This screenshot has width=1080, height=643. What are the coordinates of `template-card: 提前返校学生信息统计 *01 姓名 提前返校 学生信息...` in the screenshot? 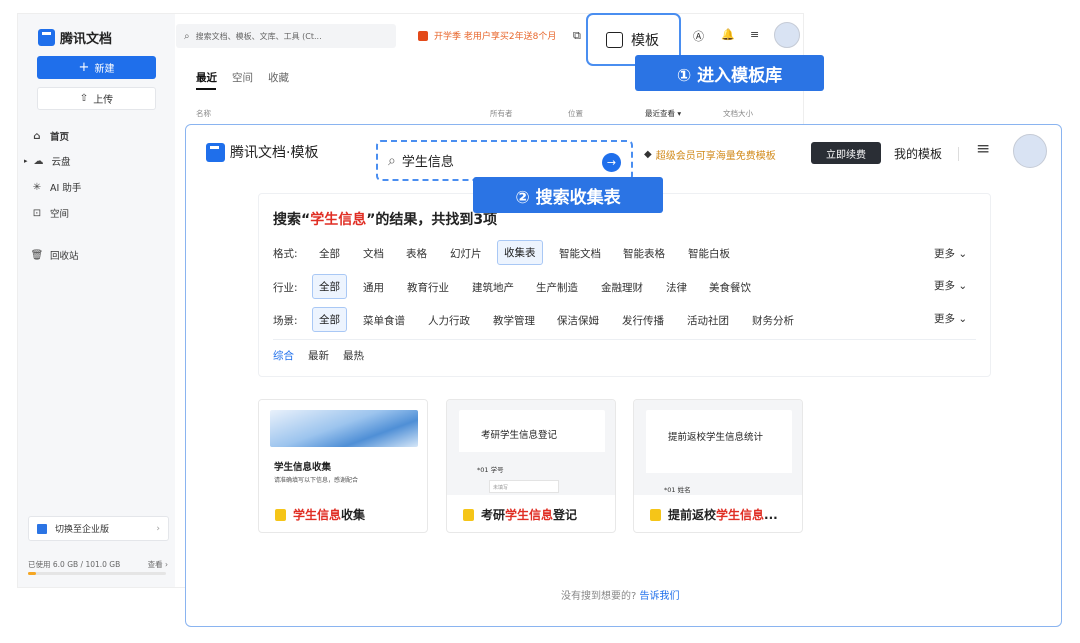 It's located at (718, 466).